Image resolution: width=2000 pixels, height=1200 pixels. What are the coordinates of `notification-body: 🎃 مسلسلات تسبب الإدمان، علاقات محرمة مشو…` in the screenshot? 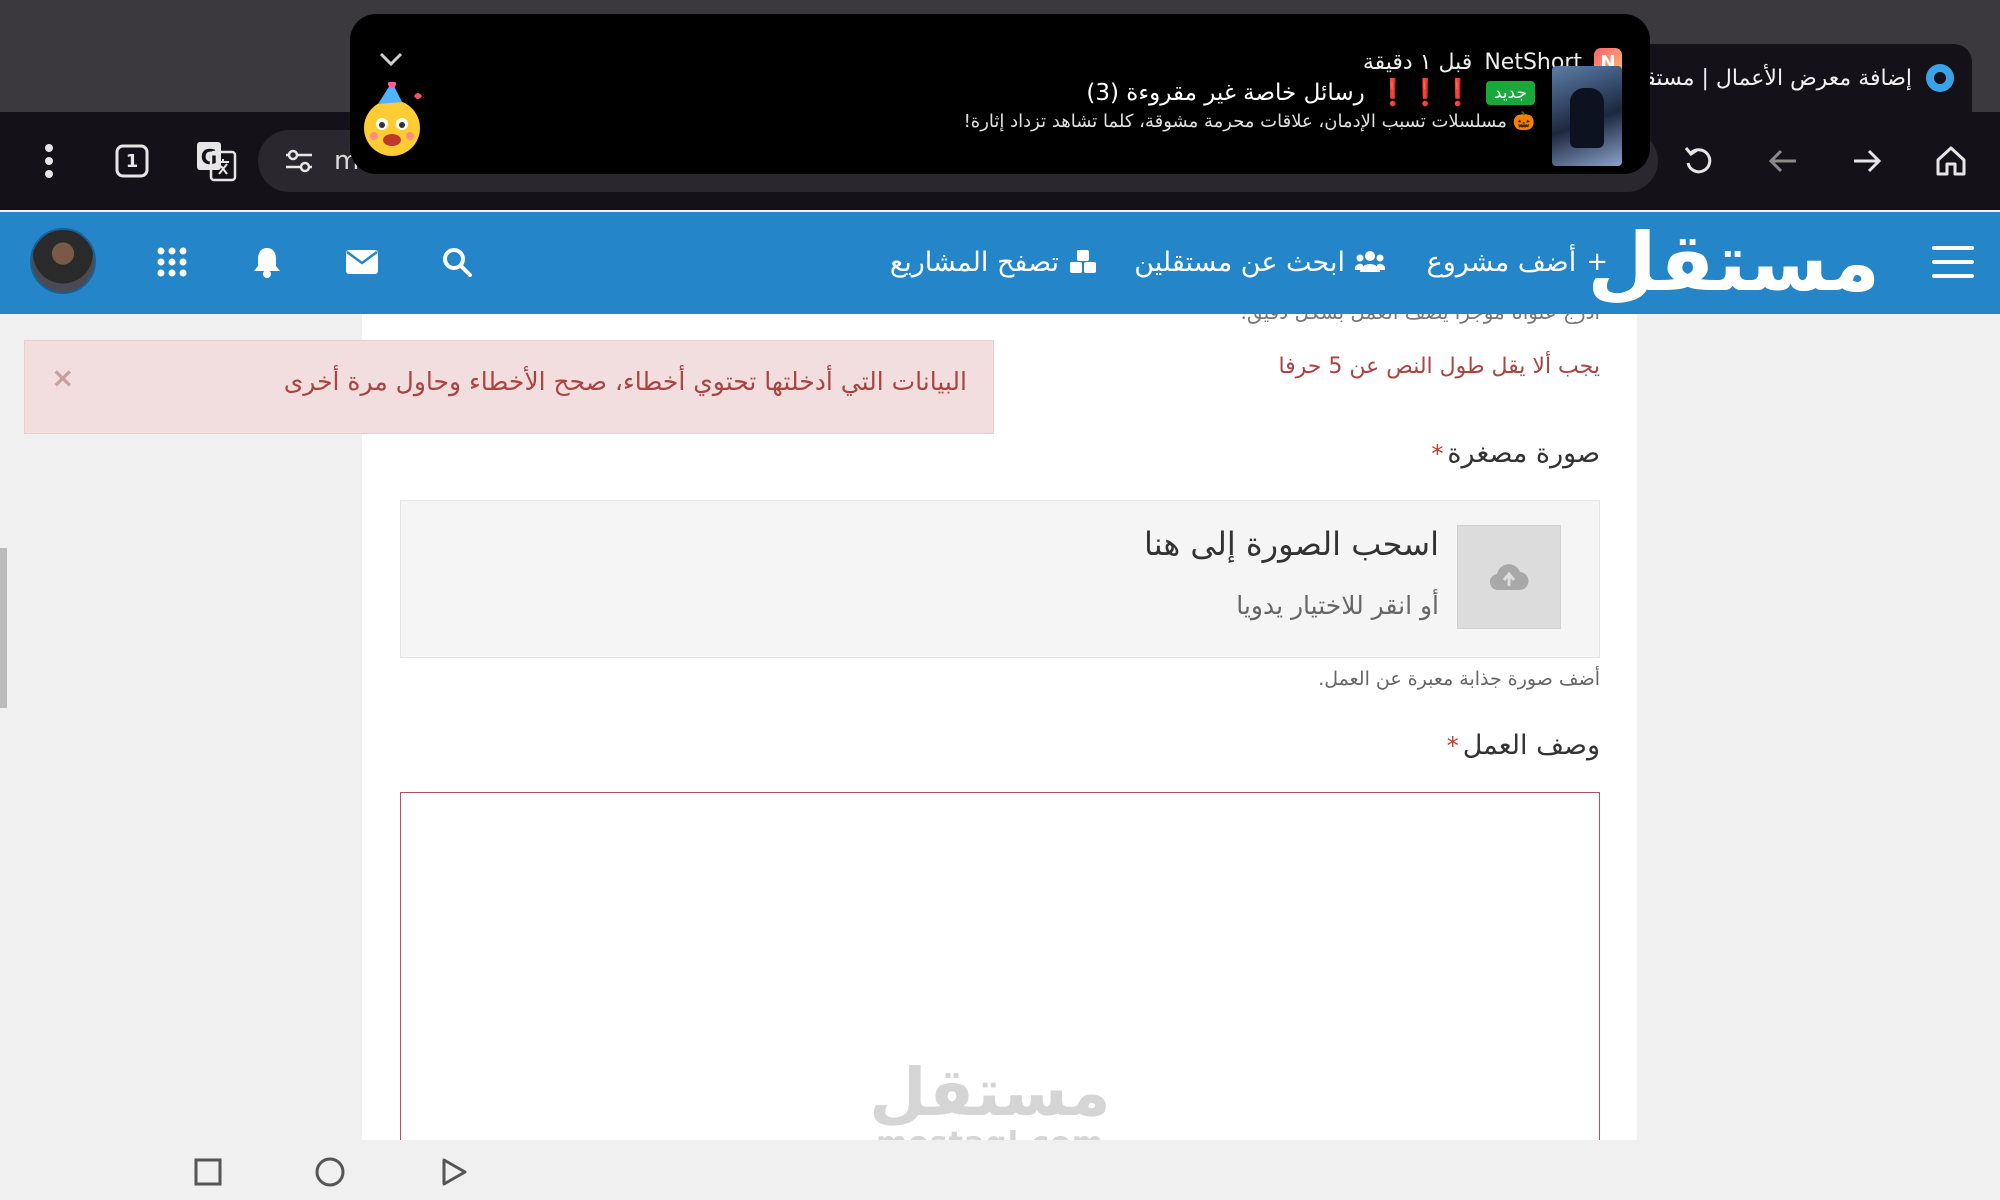 It's located at (1249, 121).